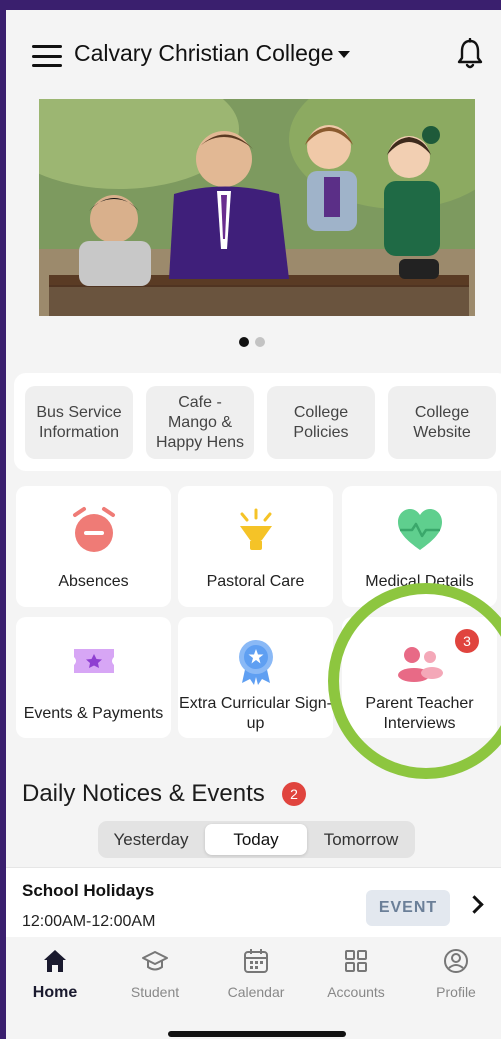  Describe the element at coordinates (255, 581) in the screenshot. I see `tile-label: Pastoral Care` at that location.